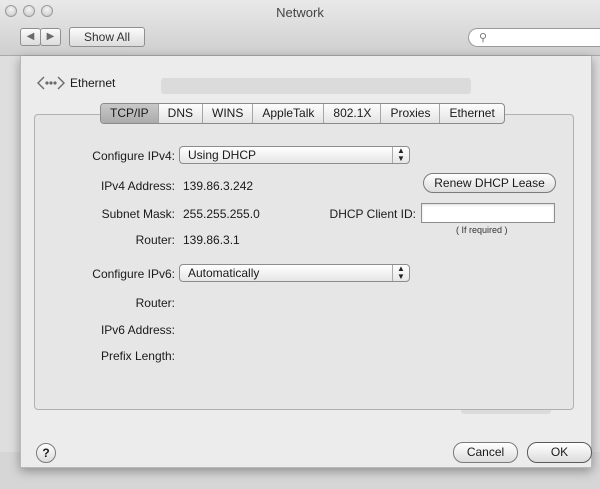 The height and width of the screenshot is (489, 600). Describe the element at coordinates (316, 86) in the screenshot. I see `background-location-bar` at that location.